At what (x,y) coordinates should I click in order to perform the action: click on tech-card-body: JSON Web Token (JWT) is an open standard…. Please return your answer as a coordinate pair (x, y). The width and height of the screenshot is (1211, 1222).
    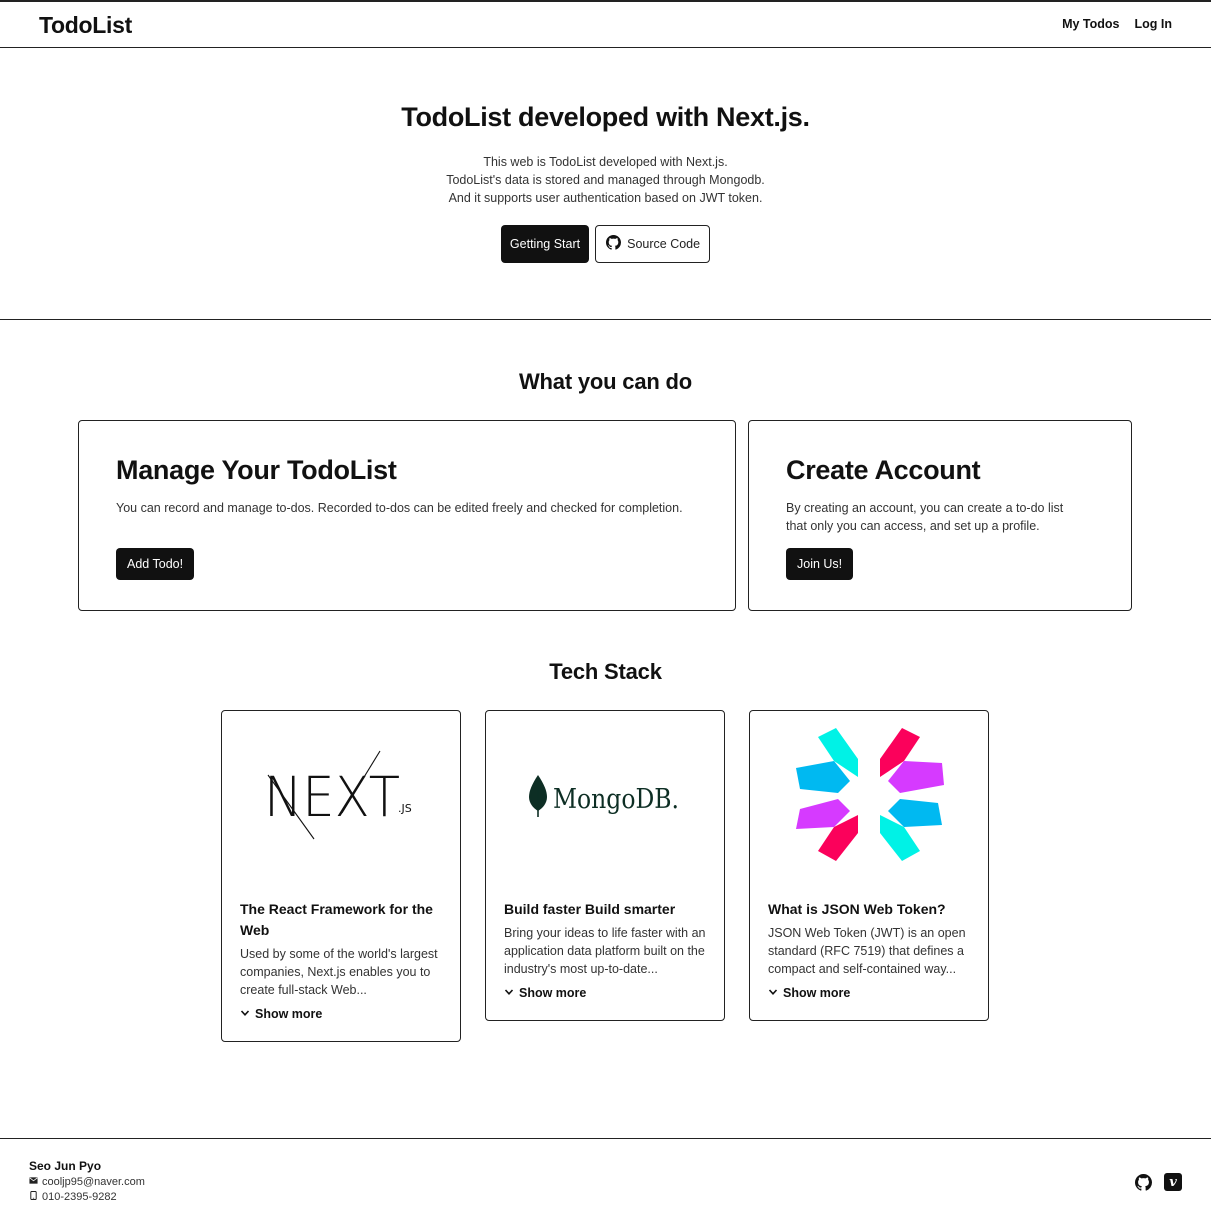
    Looking at the image, I should click on (867, 951).